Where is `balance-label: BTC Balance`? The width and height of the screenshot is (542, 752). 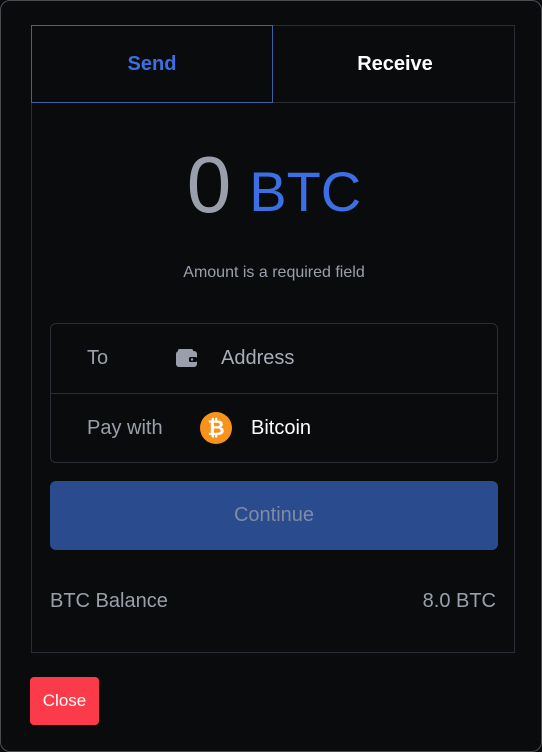 balance-label: BTC Balance is located at coordinates (109, 601).